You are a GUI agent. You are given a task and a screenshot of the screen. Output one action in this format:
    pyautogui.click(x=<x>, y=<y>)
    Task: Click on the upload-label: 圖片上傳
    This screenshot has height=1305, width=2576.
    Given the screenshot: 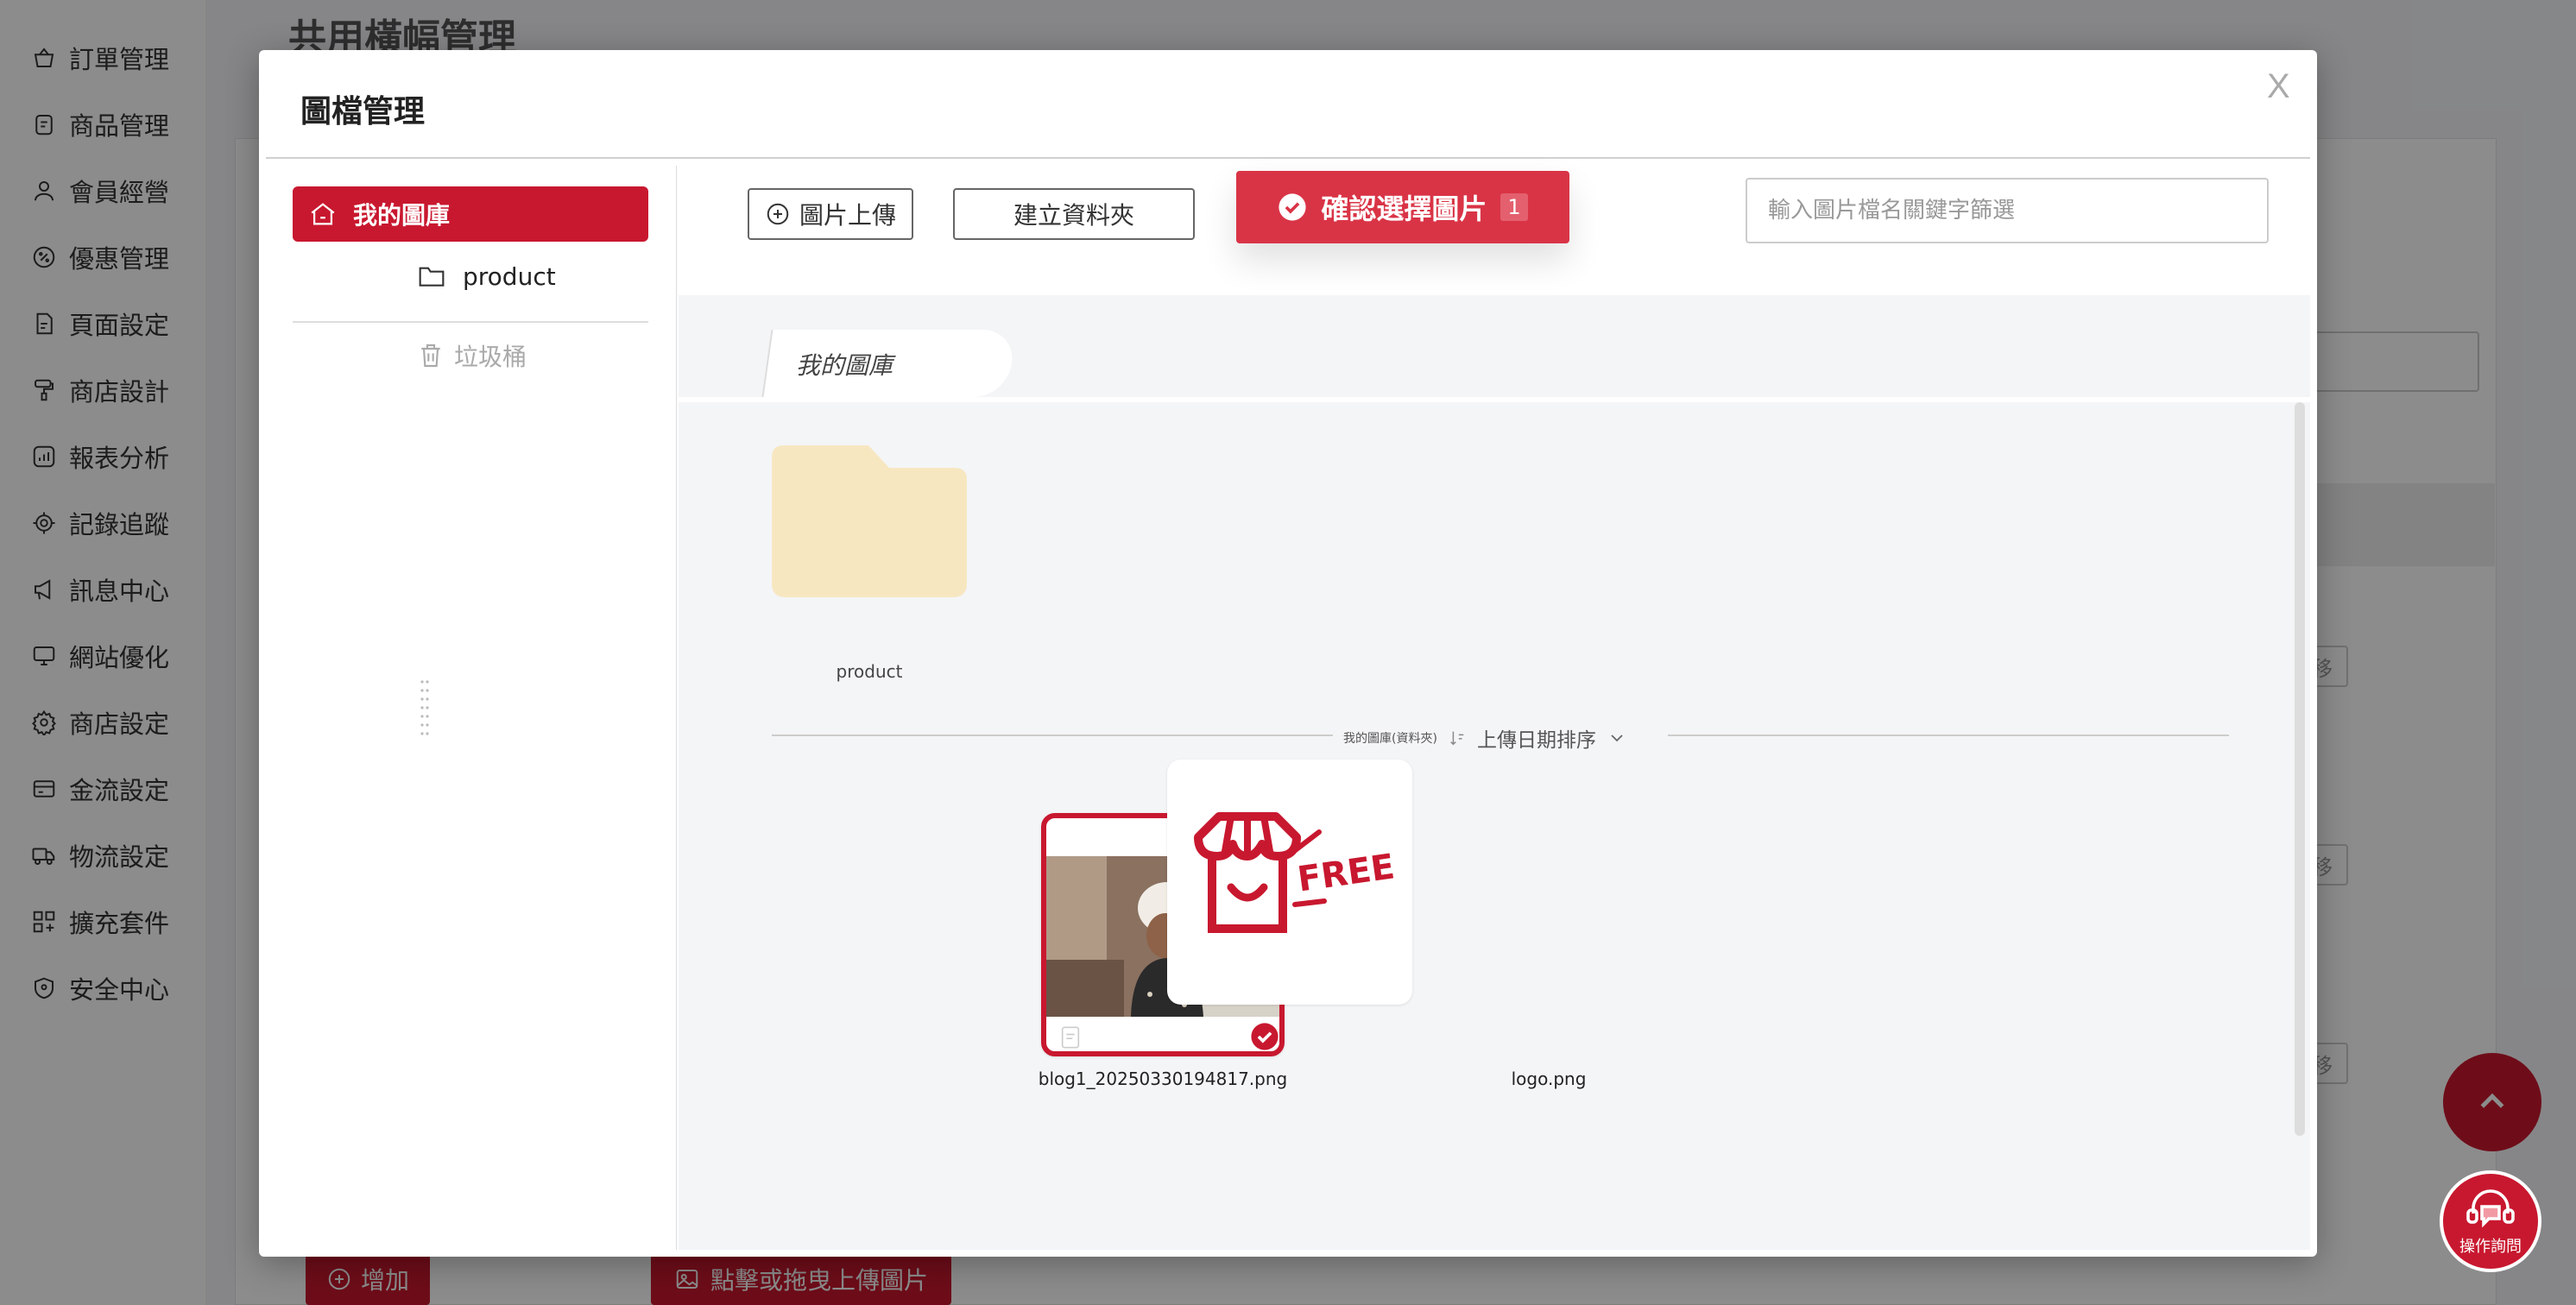 What is the action you would take?
    pyautogui.click(x=847, y=216)
    